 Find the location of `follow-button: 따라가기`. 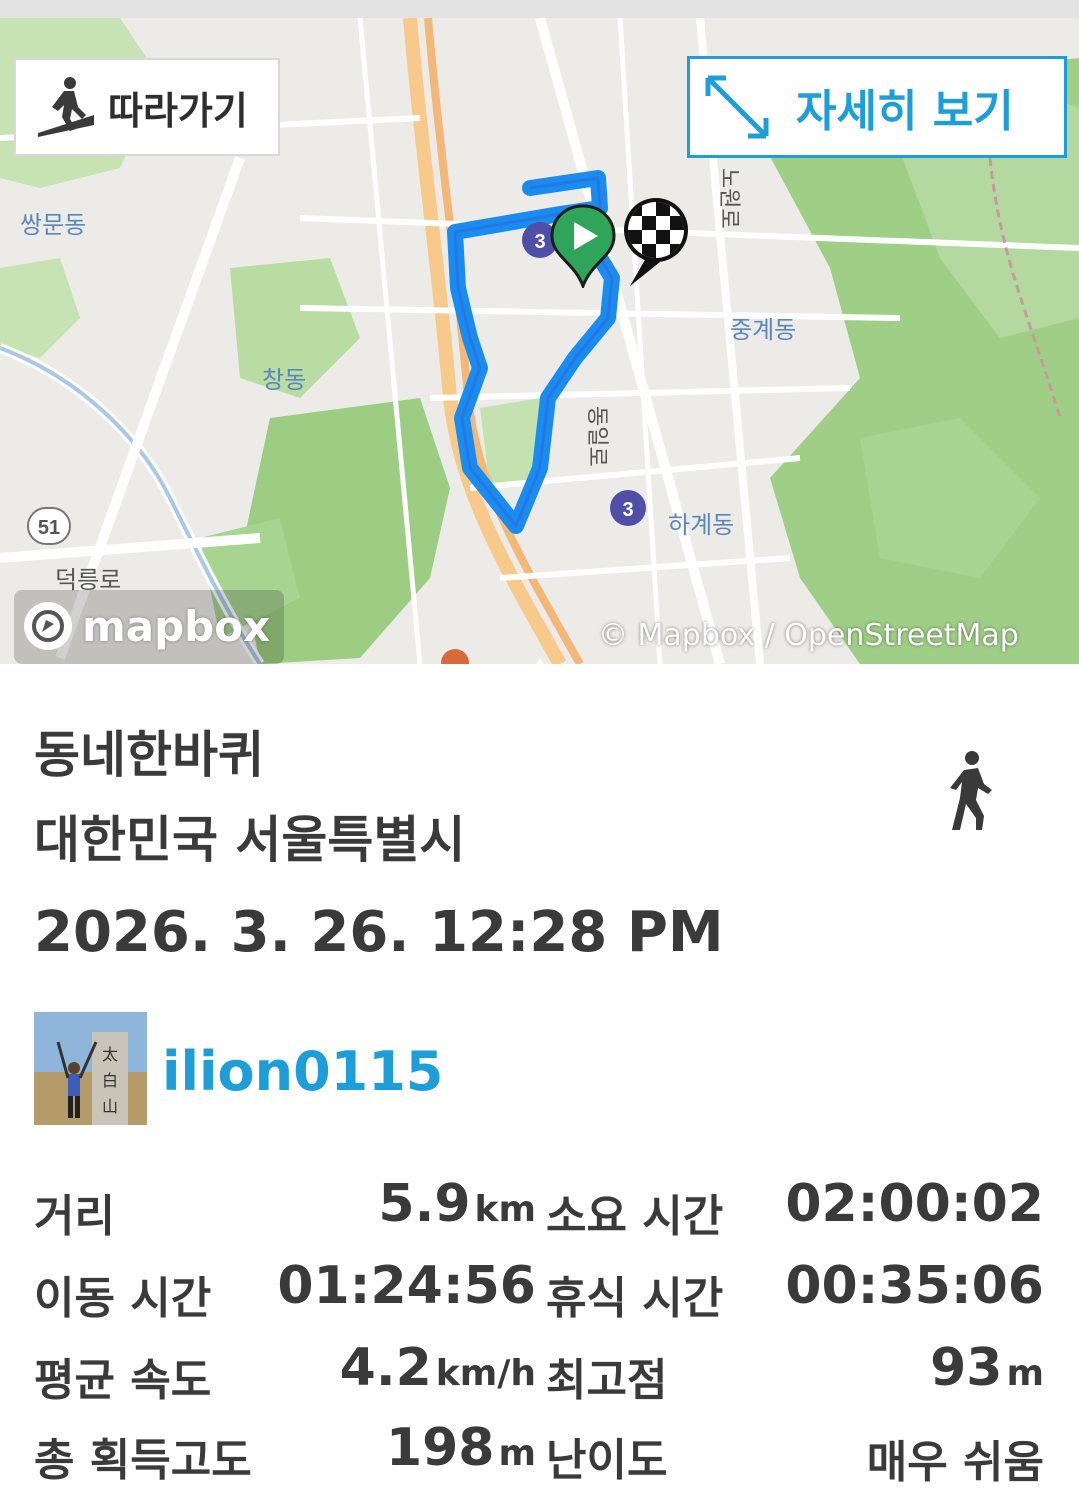

follow-button: 따라가기 is located at coordinates (147, 107).